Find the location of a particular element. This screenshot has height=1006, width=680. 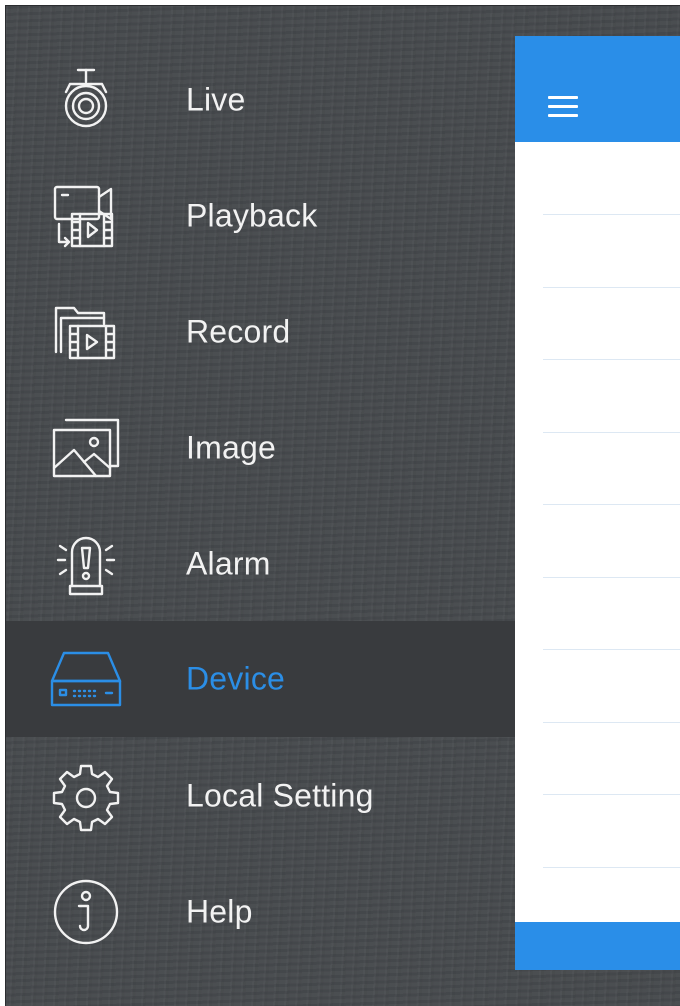

menu-item-playback: Playback is located at coordinates (260, 216).